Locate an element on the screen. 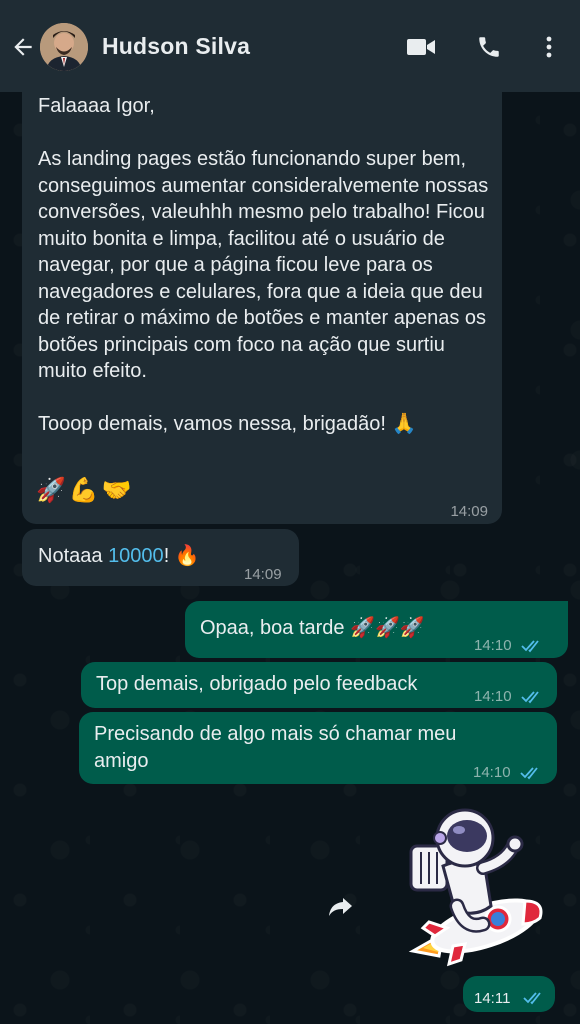  forward-icon is located at coordinates (341, 906).